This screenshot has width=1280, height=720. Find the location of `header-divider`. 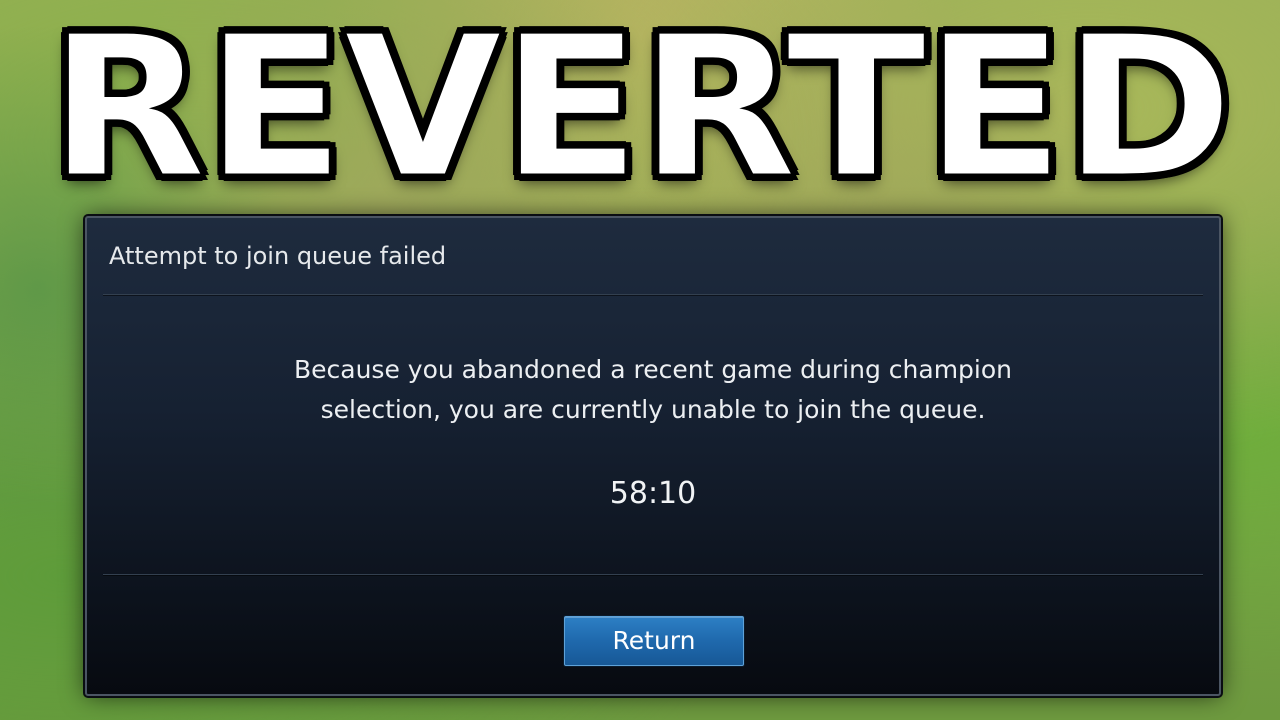

header-divider is located at coordinates (653, 294).